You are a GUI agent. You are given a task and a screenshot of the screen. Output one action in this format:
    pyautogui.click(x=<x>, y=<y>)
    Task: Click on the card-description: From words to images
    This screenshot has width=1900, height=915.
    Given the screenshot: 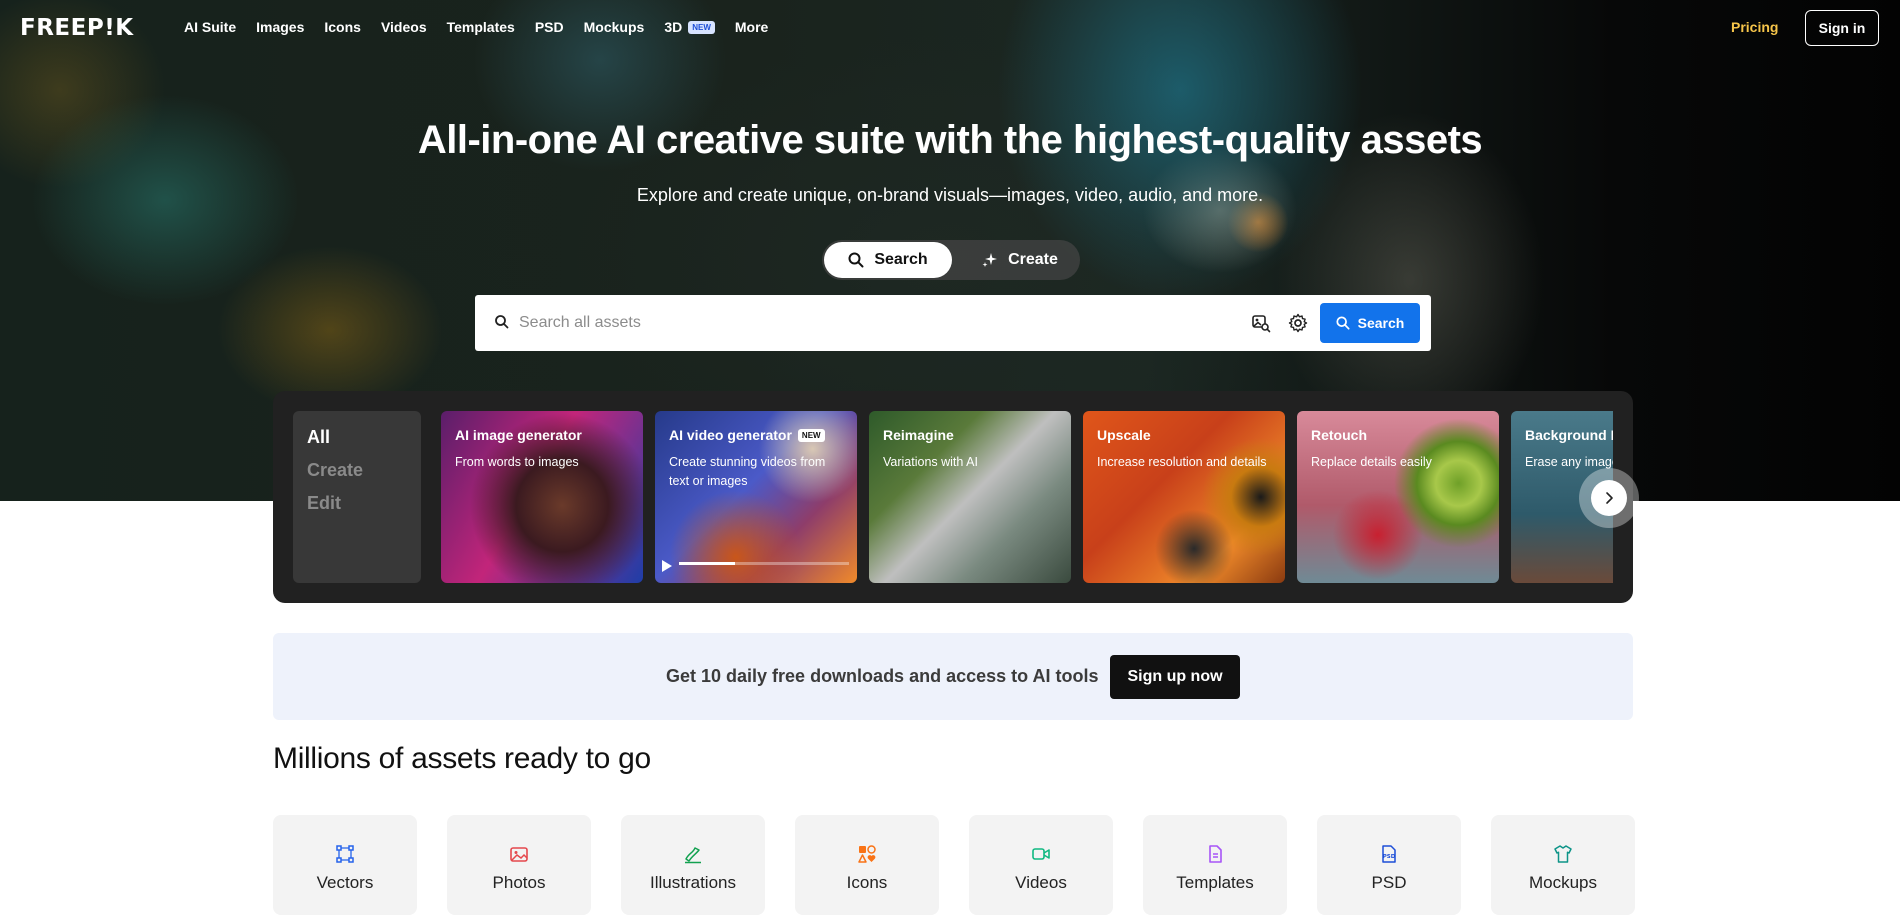 What is the action you would take?
    pyautogui.click(x=517, y=462)
    